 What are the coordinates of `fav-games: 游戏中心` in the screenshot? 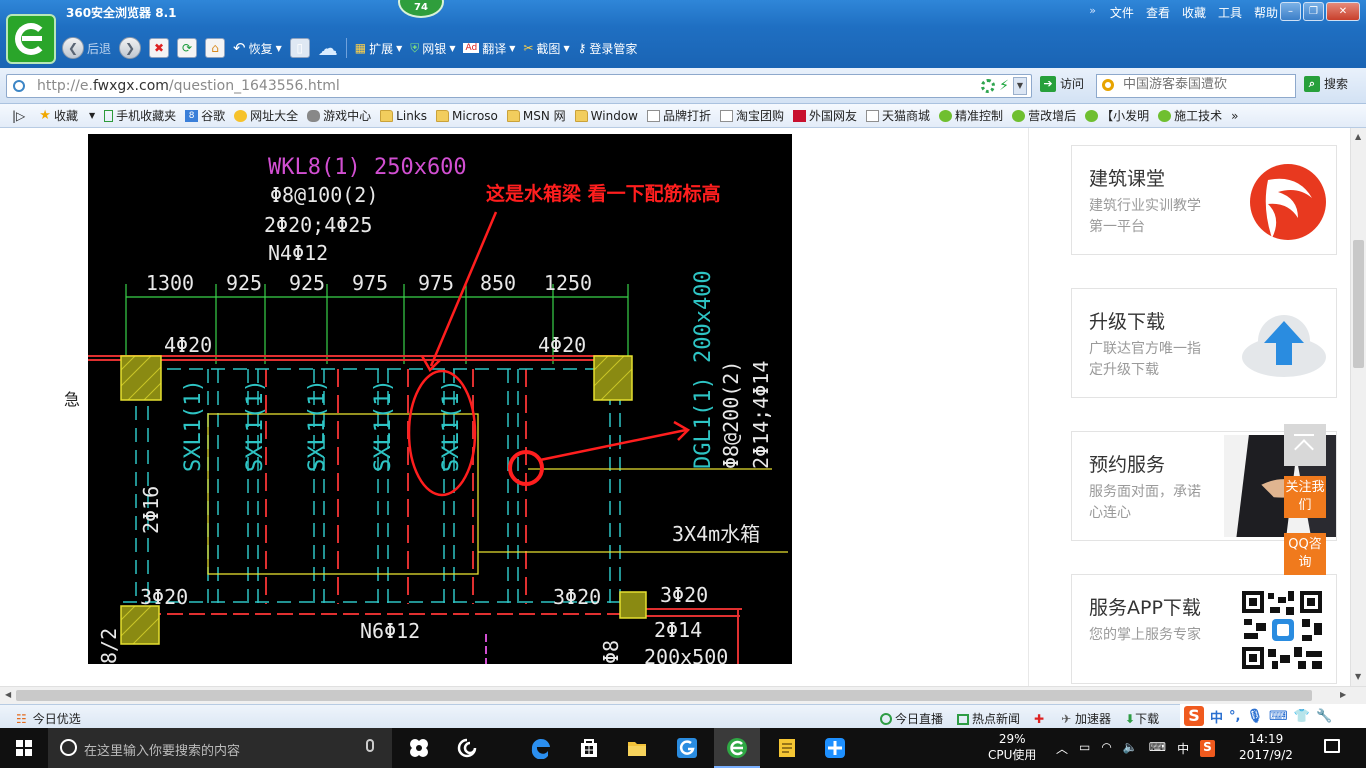 It's located at (339, 115).